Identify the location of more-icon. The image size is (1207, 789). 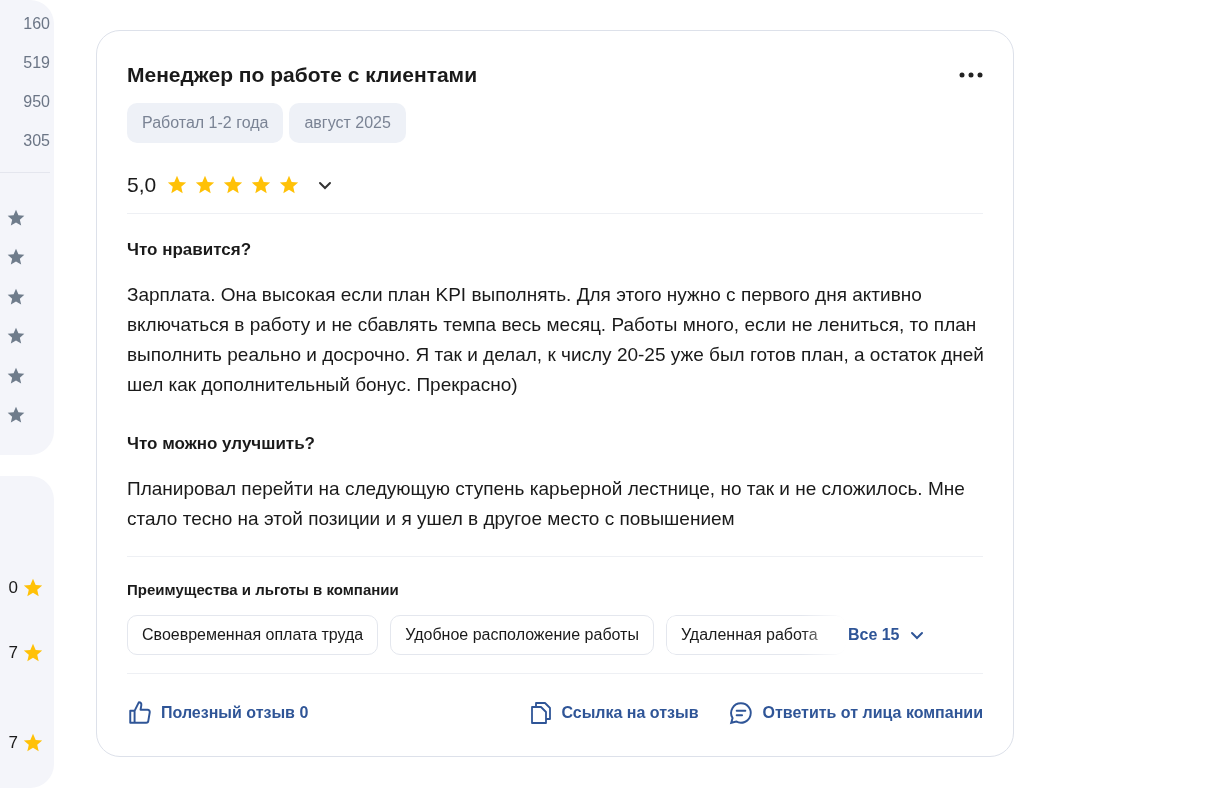
(971, 75).